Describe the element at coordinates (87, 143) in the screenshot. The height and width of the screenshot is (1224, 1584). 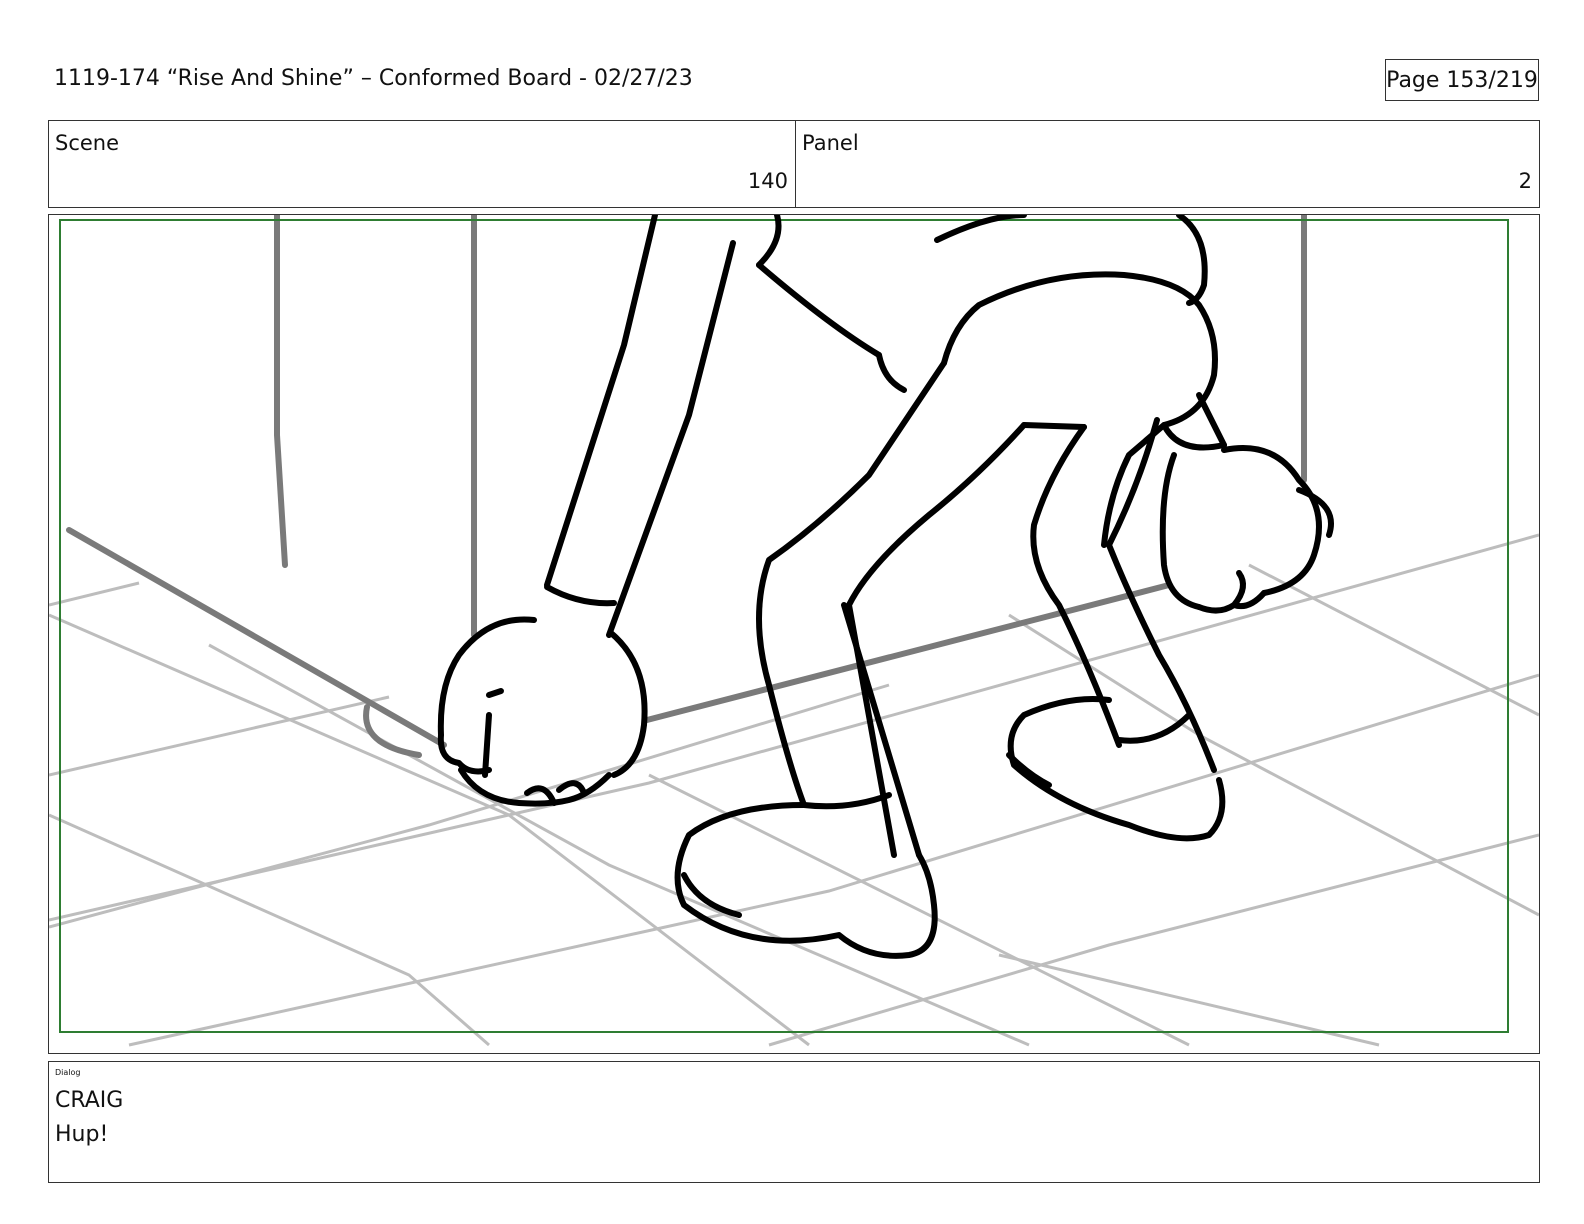
I see `scene-label: Scene` at that location.